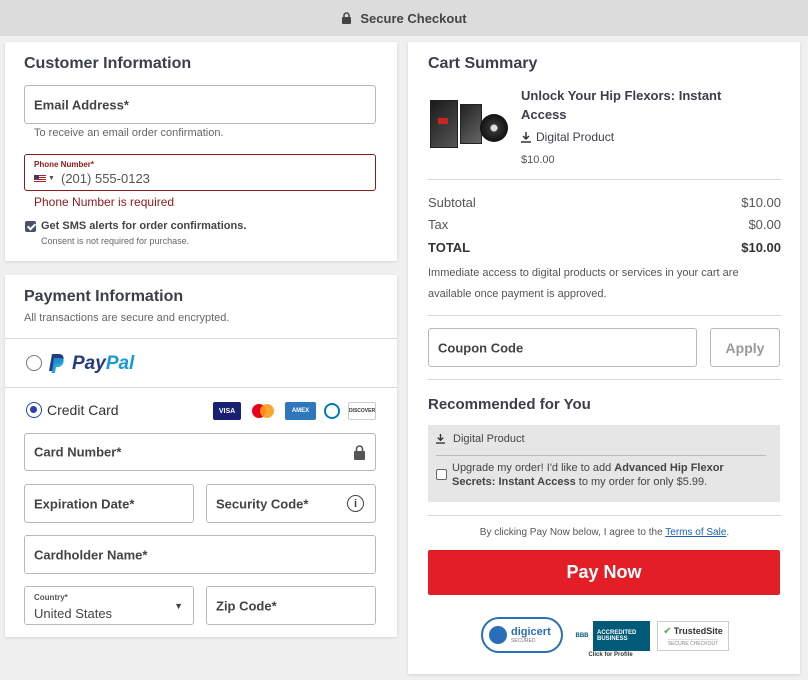  What do you see at coordinates (104, 202) in the screenshot?
I see `phone-error: Phone Number is required` at bounding box center [104, 202].